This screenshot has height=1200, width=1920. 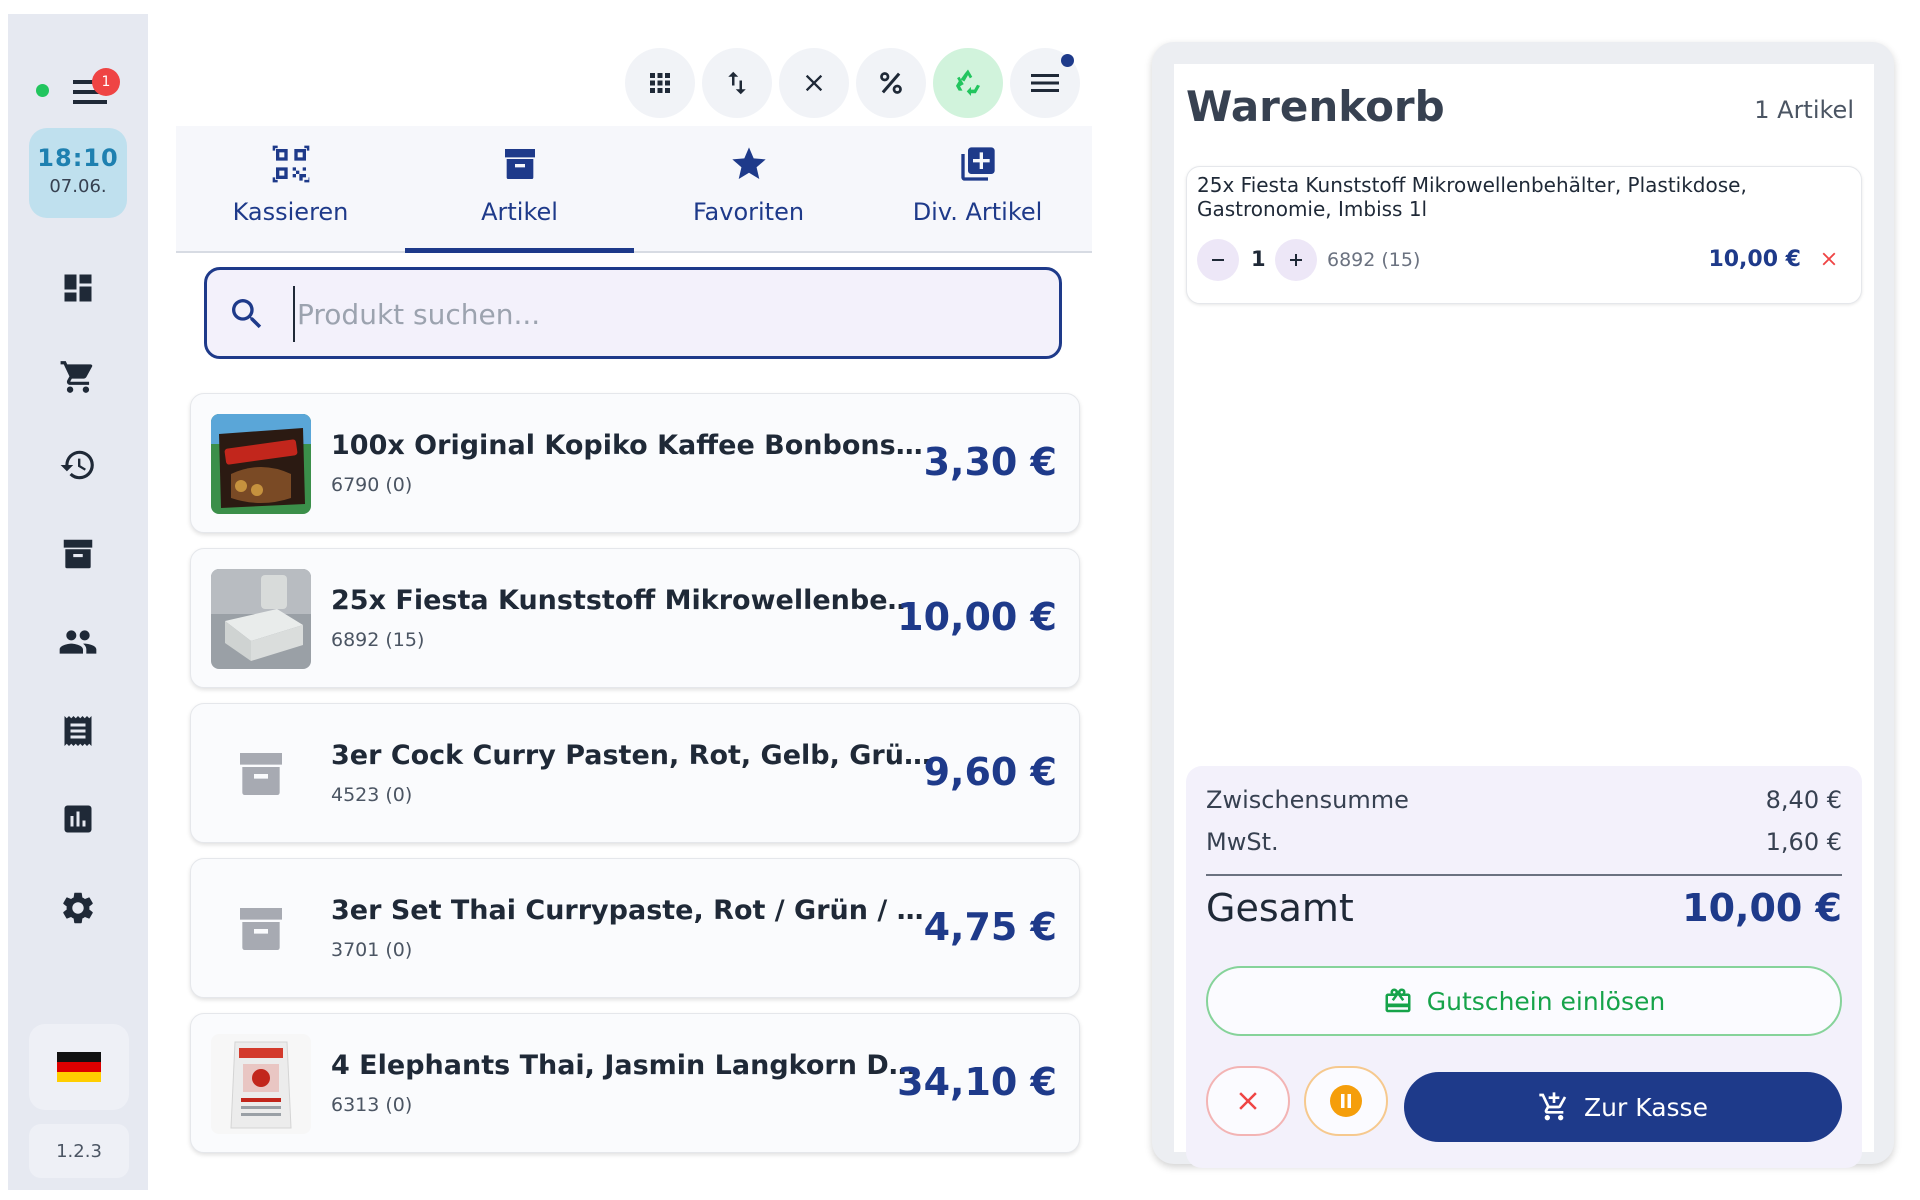 I want to click on sidebar-item-articles, so click(x=78, y=554).